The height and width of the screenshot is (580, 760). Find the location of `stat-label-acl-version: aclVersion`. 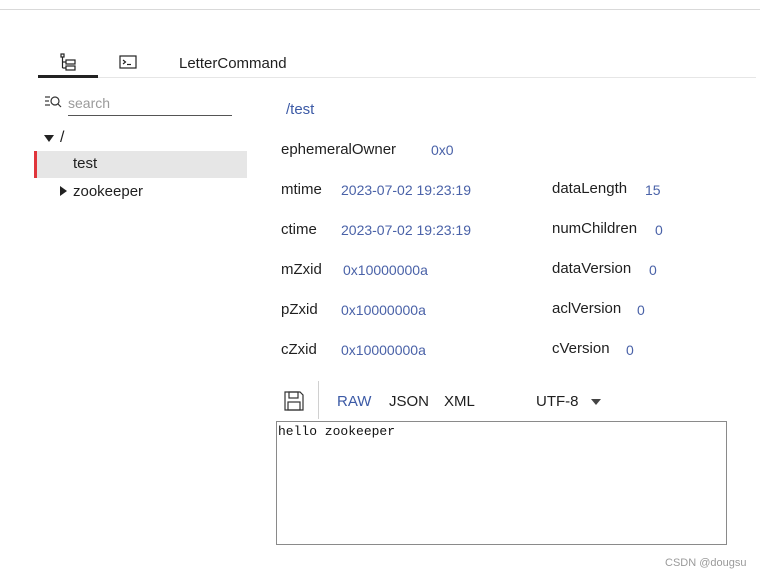

stat-label-acl-version: aclVersion is located at coordinates (587, 308).